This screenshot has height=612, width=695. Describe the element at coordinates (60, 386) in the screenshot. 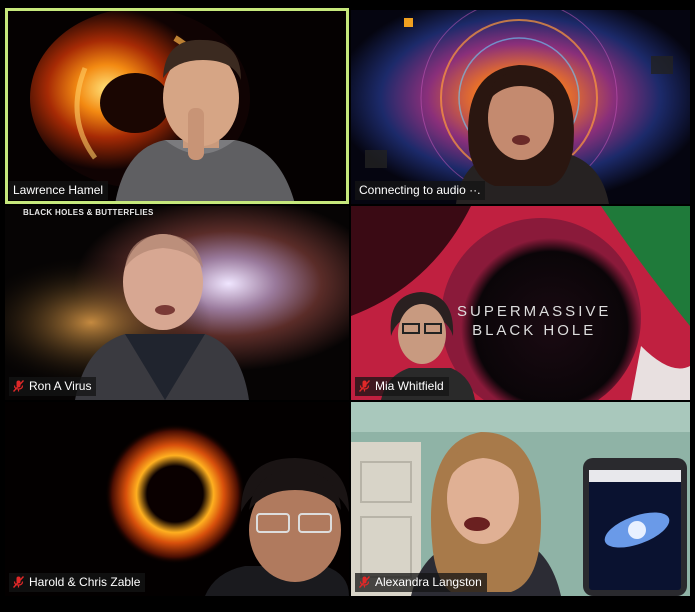

I see `participant-name: Ron A Virus` at that location.